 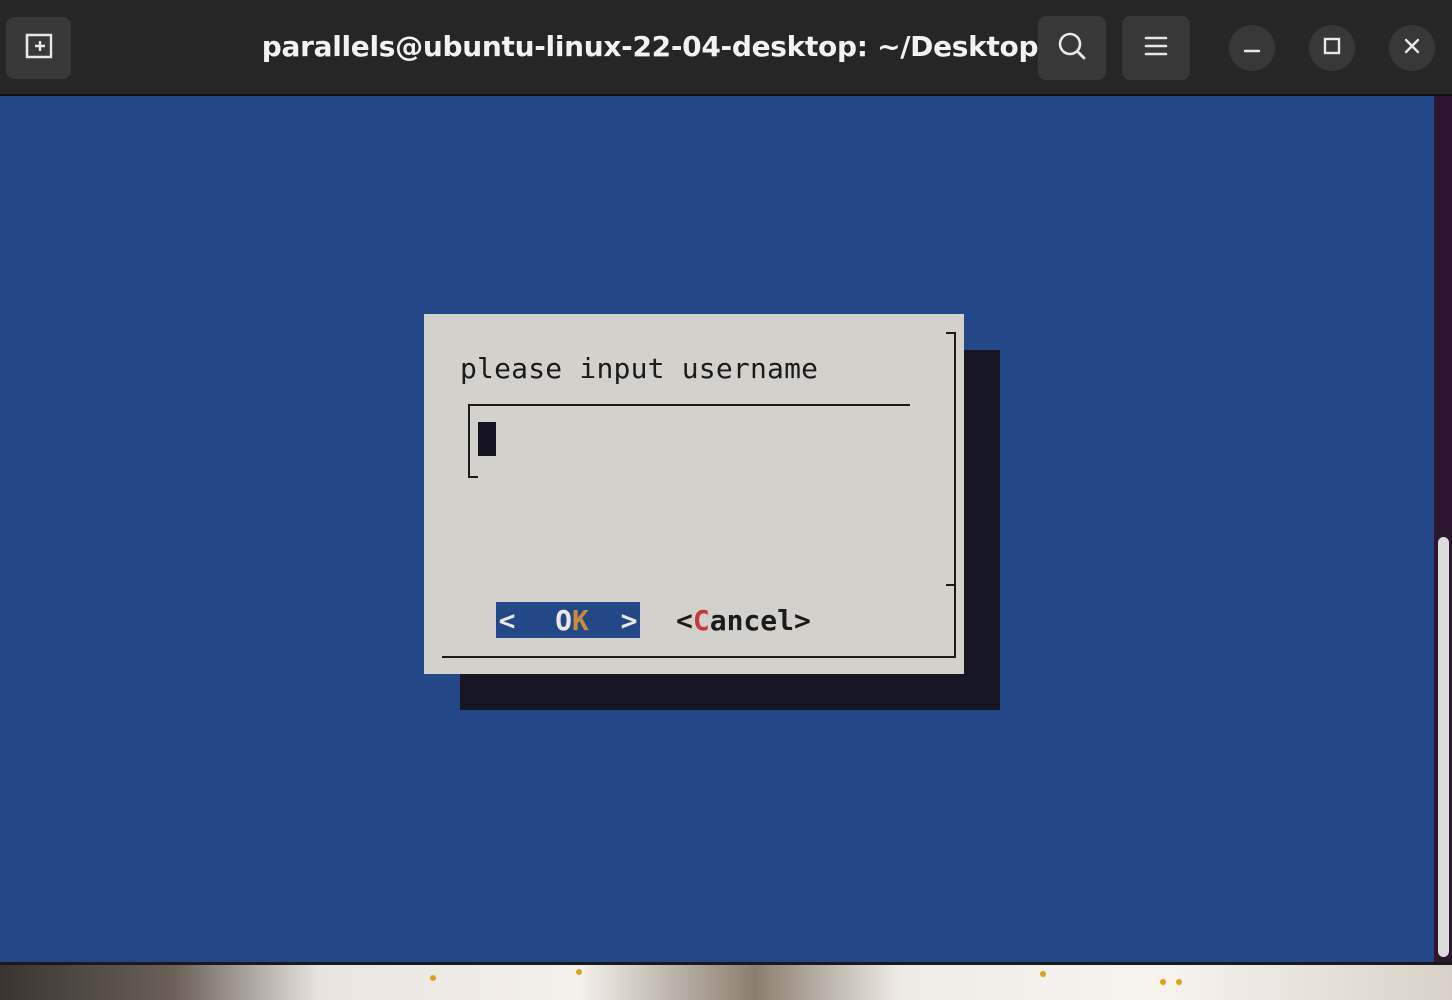 I want to click on dialog-frame-separator, so click(x=951, y=585).